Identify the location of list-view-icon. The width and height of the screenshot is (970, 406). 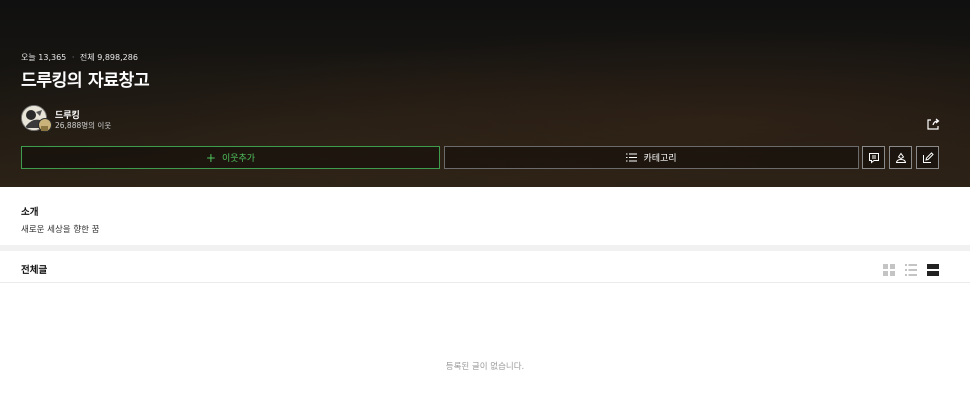
(911, 268).